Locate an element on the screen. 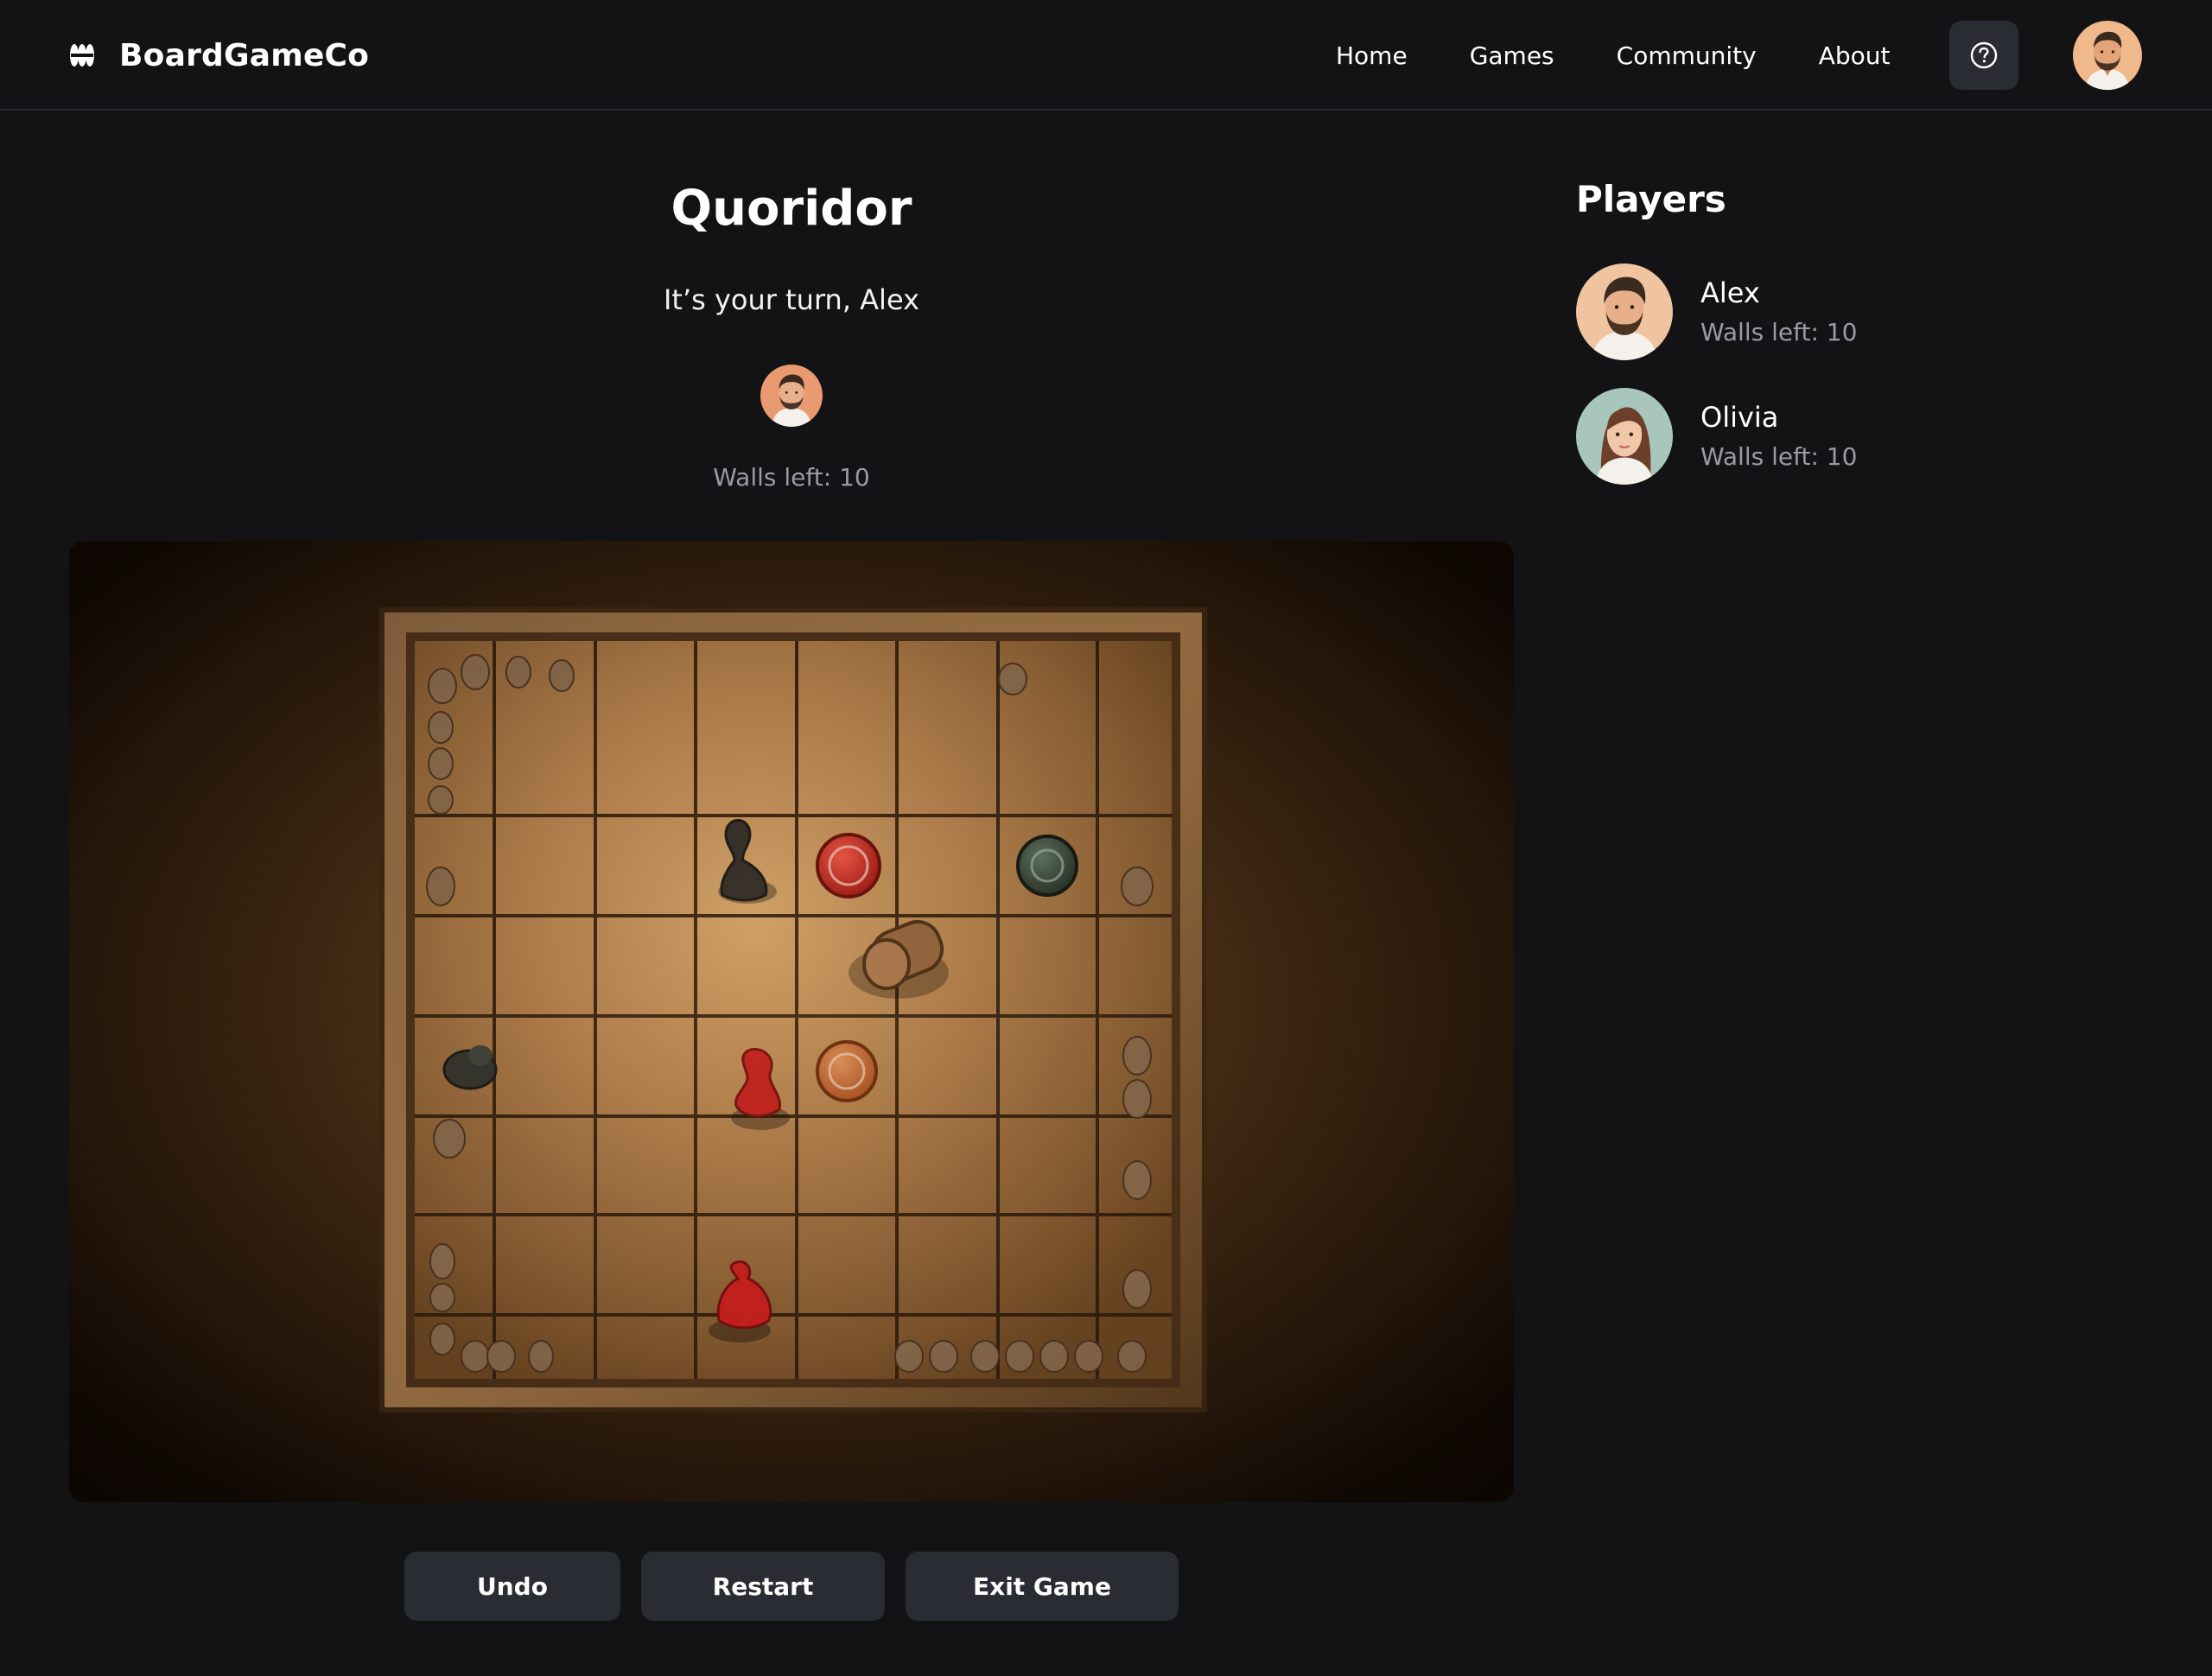 The height and width of the screenshot is (1676, 2212). nav-about: About is located at coordinates (1855, 56).